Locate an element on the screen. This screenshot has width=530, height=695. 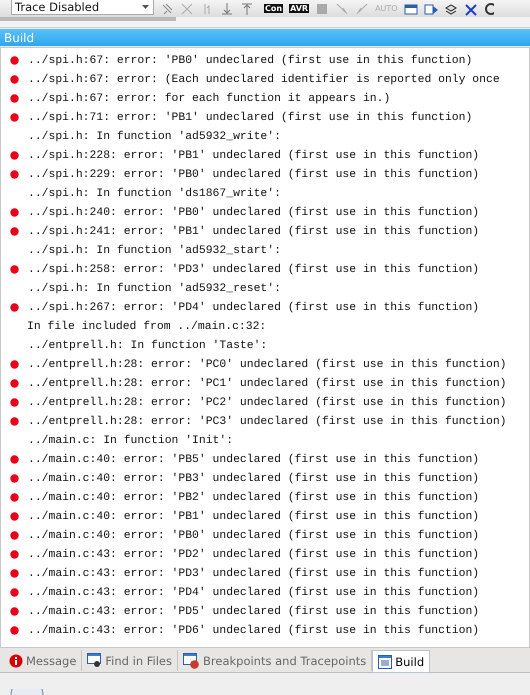
build-message: ../main.c:40: error: 'PB0' undeclared (first use in this function) is located at coordinates (254, 536).